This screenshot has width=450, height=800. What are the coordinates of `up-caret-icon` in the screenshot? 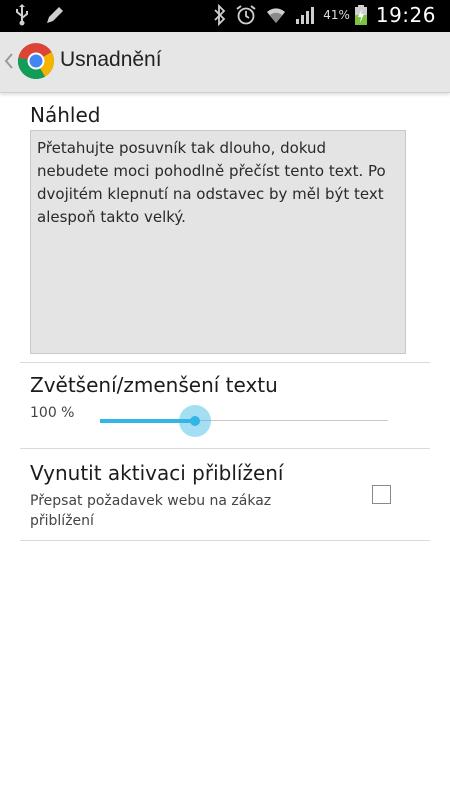 It's located at (9, 63).